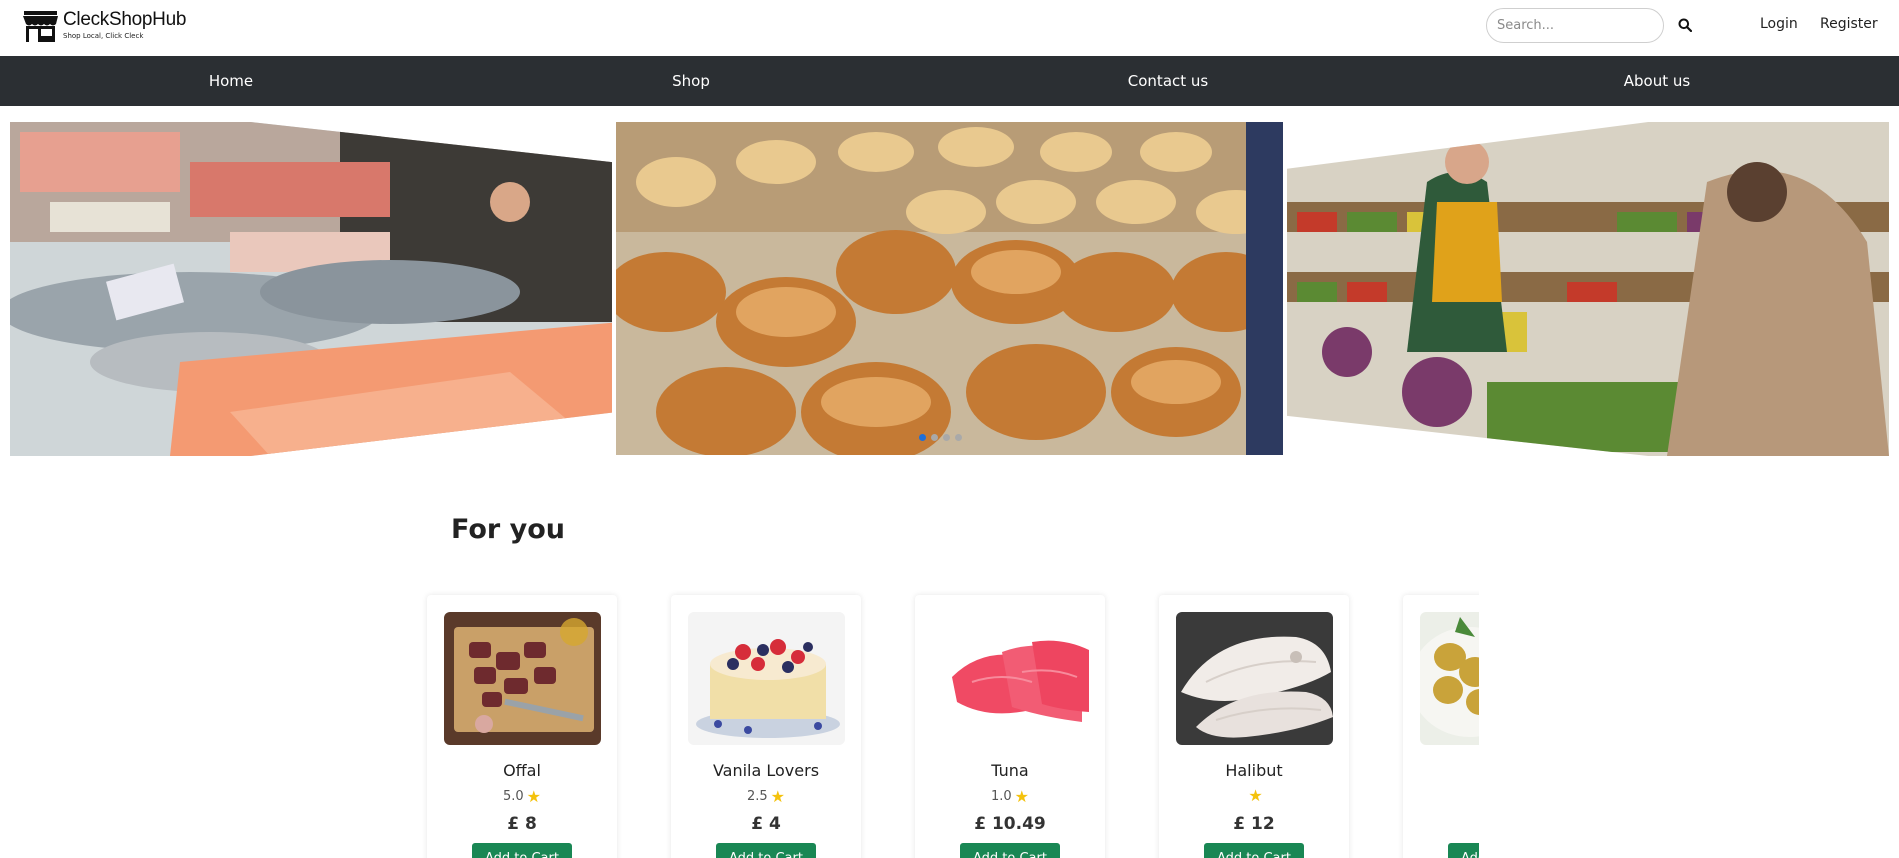  Describe the element at coordinates (522, 824) in the screenshot. I see `product-price: £ 8` at that location.